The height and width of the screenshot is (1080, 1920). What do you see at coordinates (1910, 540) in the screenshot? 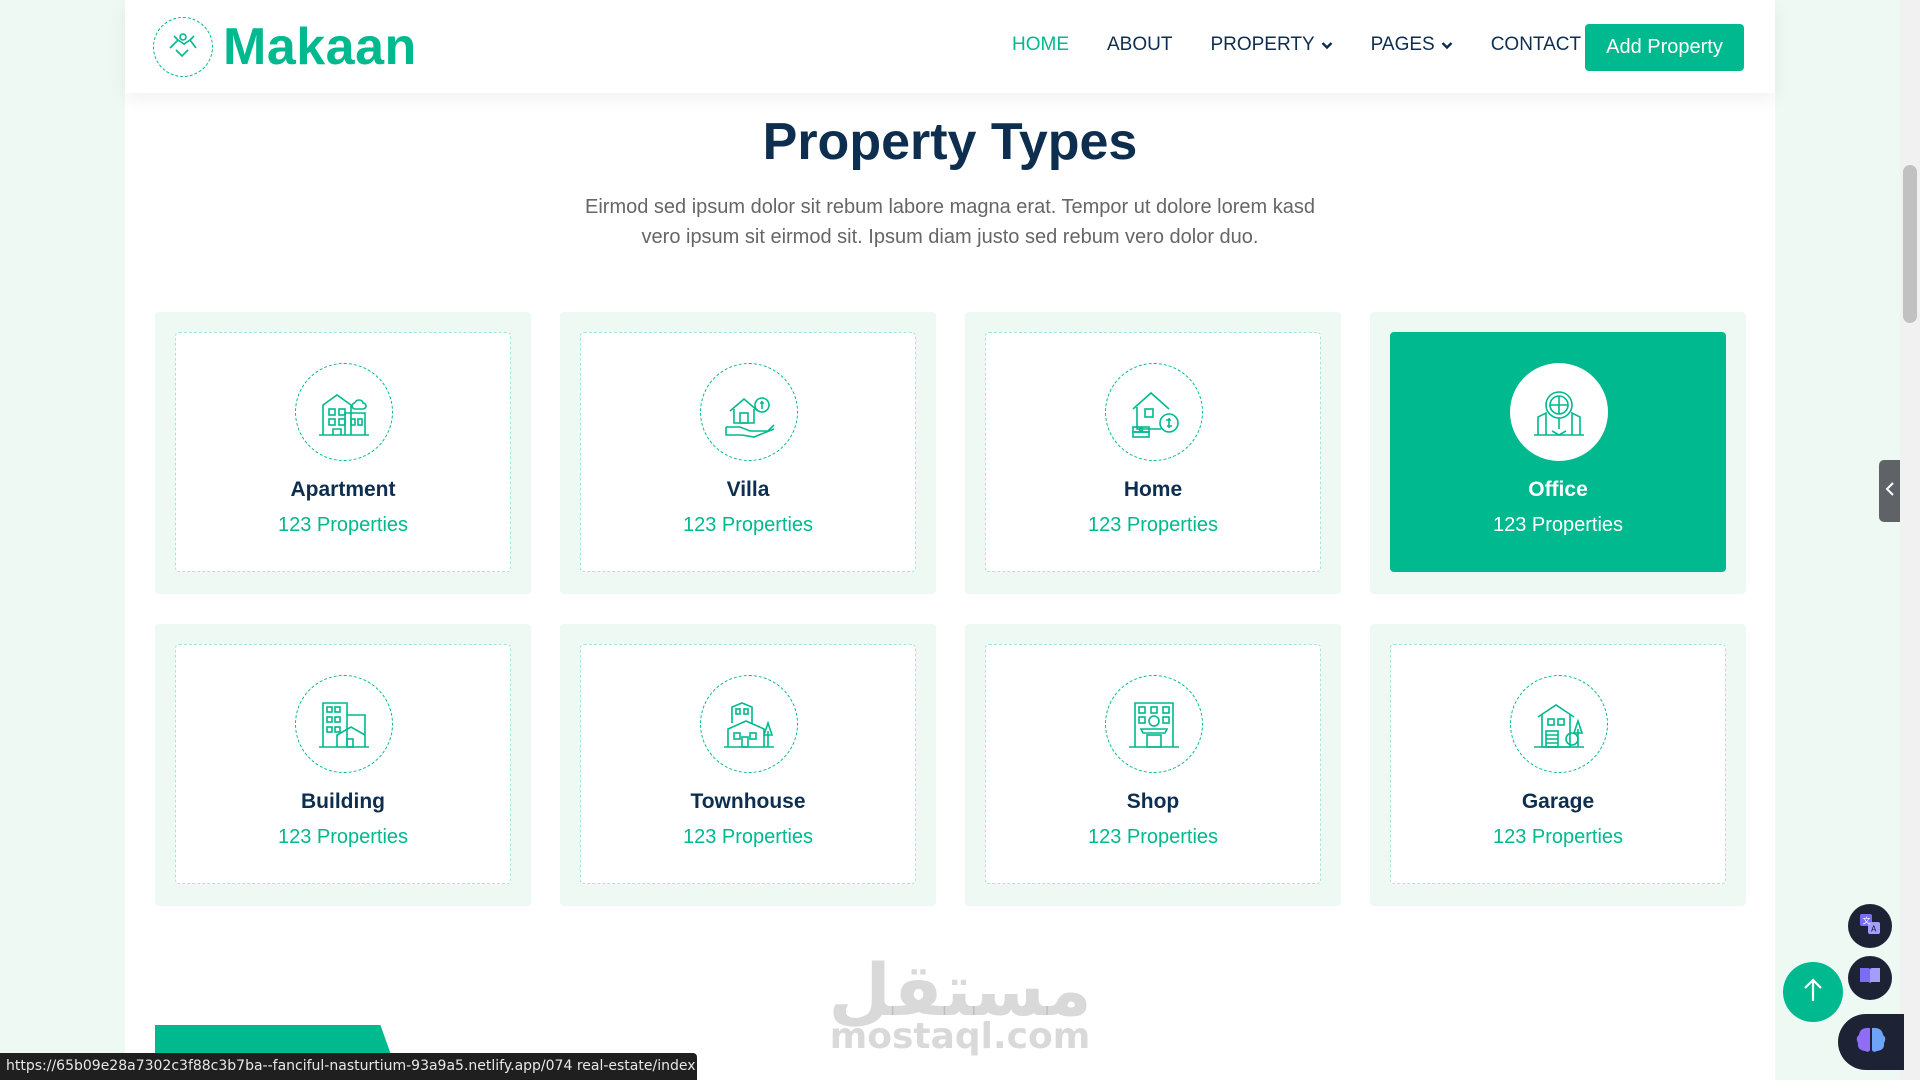
I see `scrollbar-track` at bounding box center [1910, 540].